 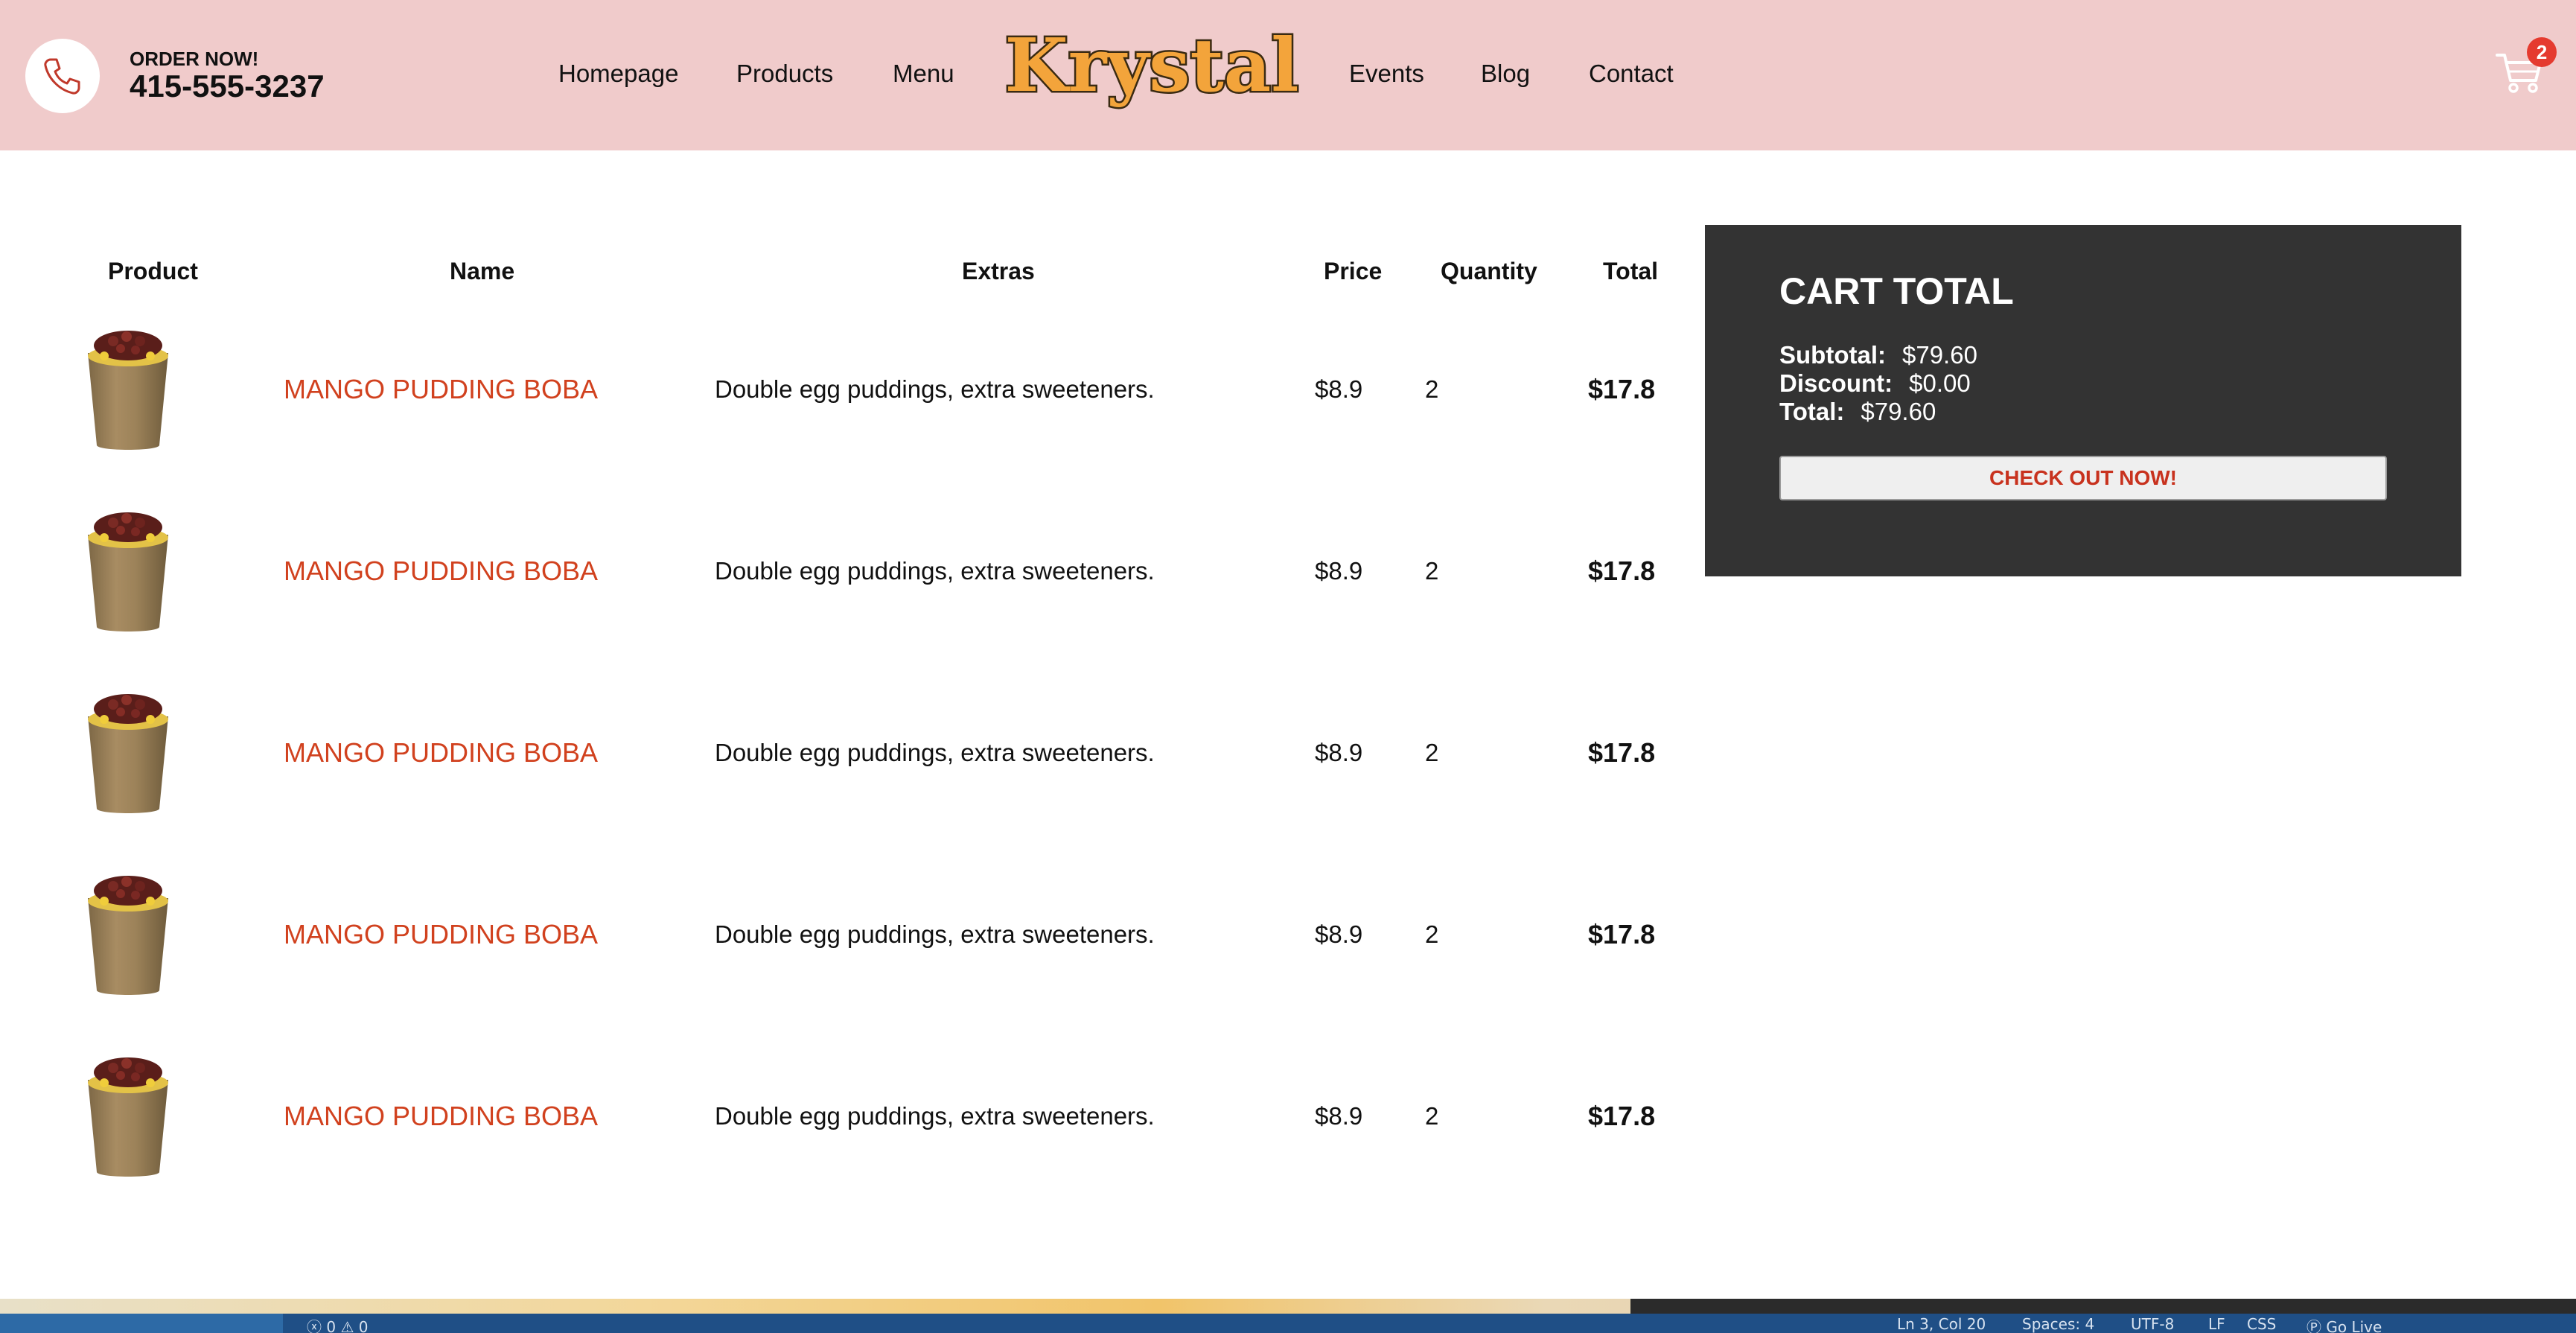 I want to click on nav-contact: Contact, so click(x=1631, y=74).